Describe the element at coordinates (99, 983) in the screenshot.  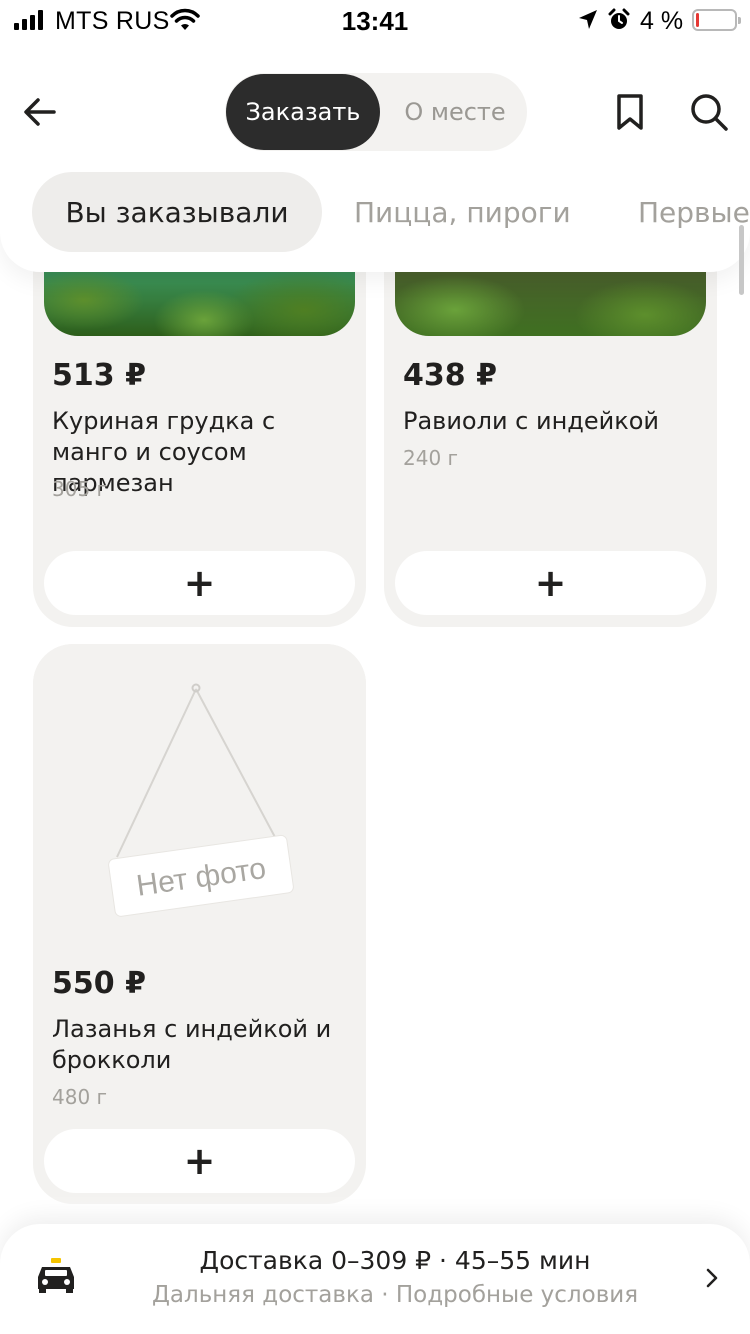
I see `product-price: 550 ₽` at that location.